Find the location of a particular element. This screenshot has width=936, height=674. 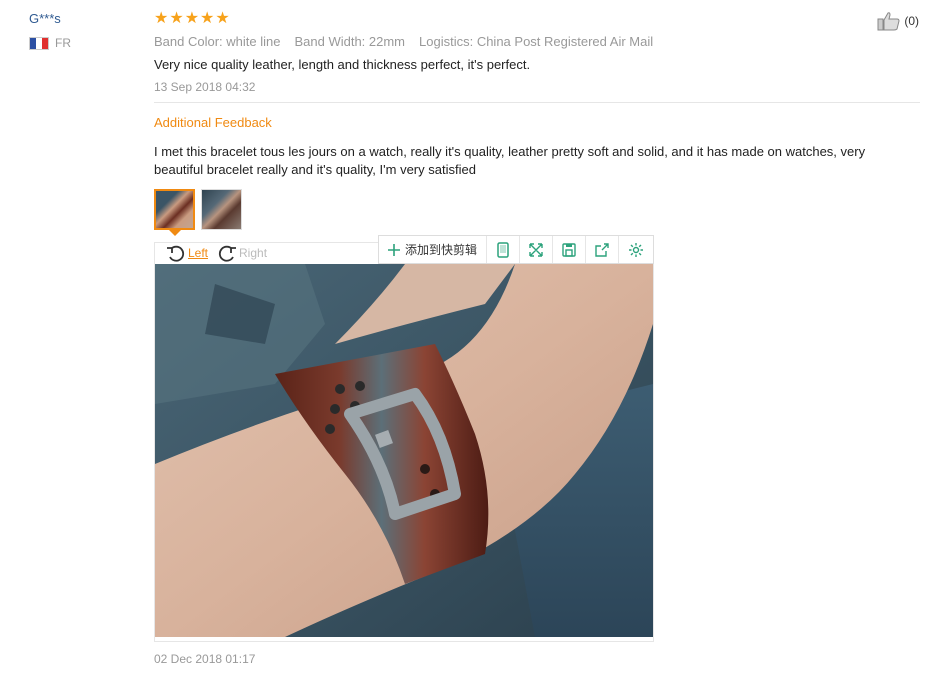

attribute-band-color: Band Color: white line is located at coordinates (217, 41).